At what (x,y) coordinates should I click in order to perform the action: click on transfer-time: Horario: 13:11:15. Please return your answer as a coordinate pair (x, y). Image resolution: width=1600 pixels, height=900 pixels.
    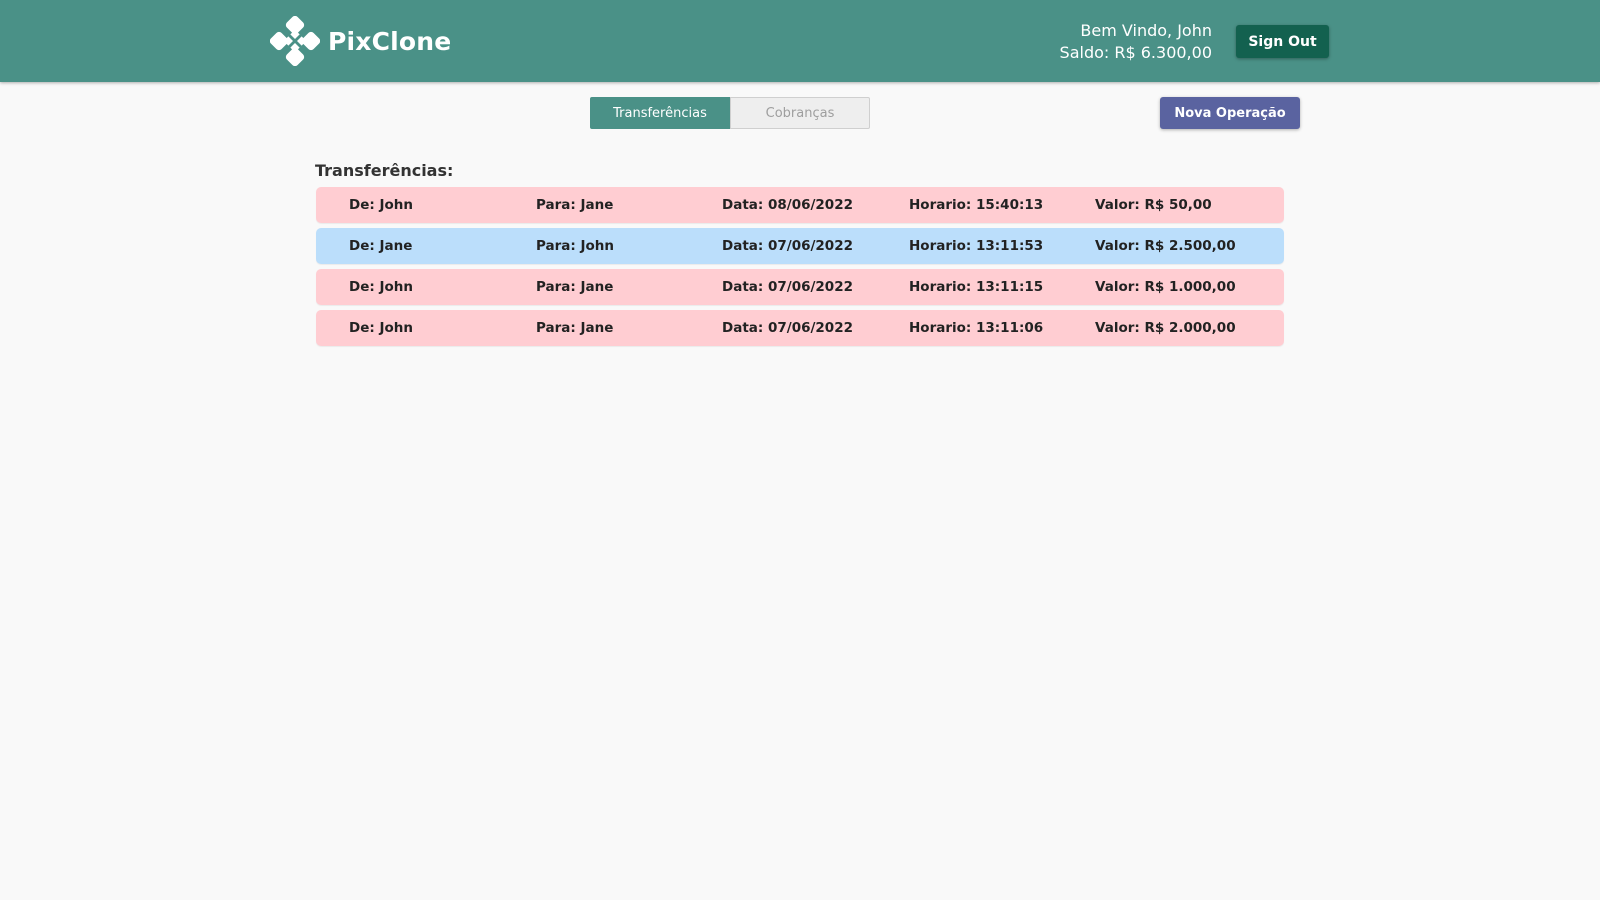
    Looking at the image, I should click on (976, 287).